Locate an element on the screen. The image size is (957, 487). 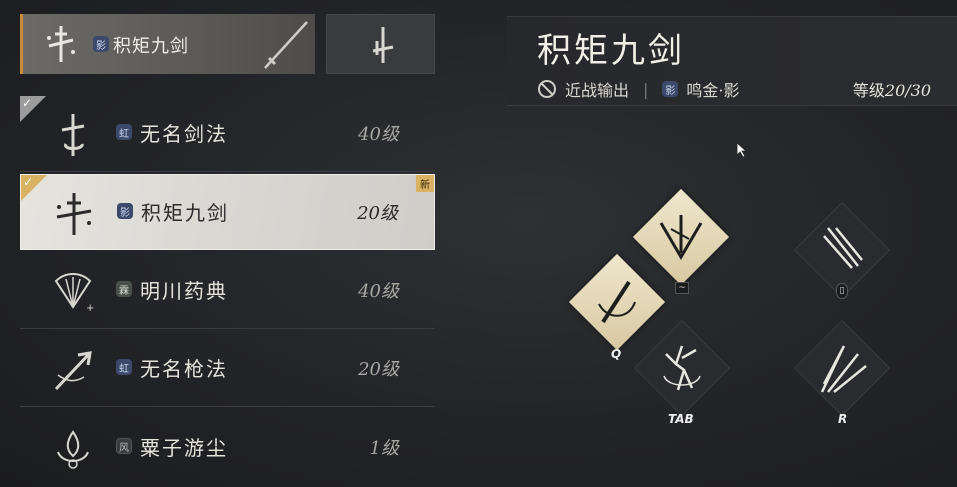
lotus-icon is located at coordinates (73, 449).